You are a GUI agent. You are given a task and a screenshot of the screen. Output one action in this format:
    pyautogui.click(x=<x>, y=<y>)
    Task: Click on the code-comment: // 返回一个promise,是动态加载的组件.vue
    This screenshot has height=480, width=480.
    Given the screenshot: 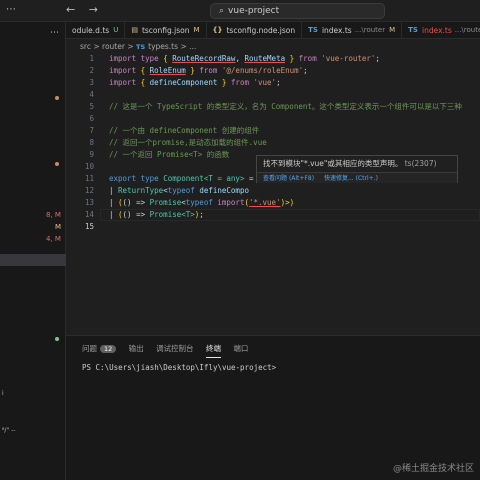 What is the action you would take?
    pyautogui.click(x=188, y=142)
    